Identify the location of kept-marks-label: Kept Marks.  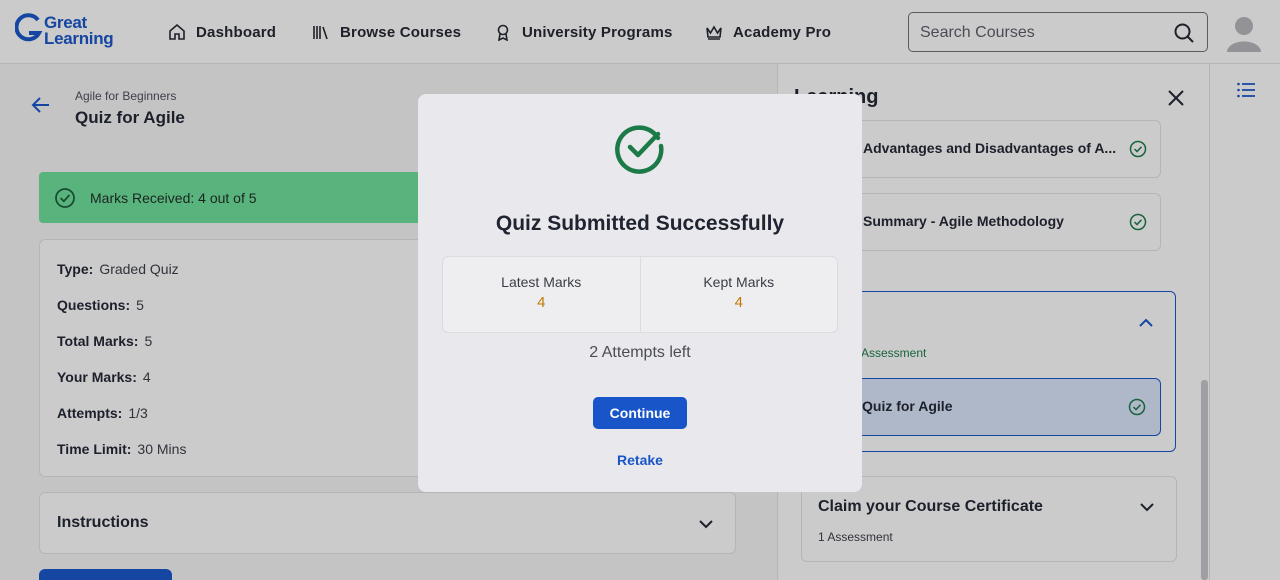
(739, 282).